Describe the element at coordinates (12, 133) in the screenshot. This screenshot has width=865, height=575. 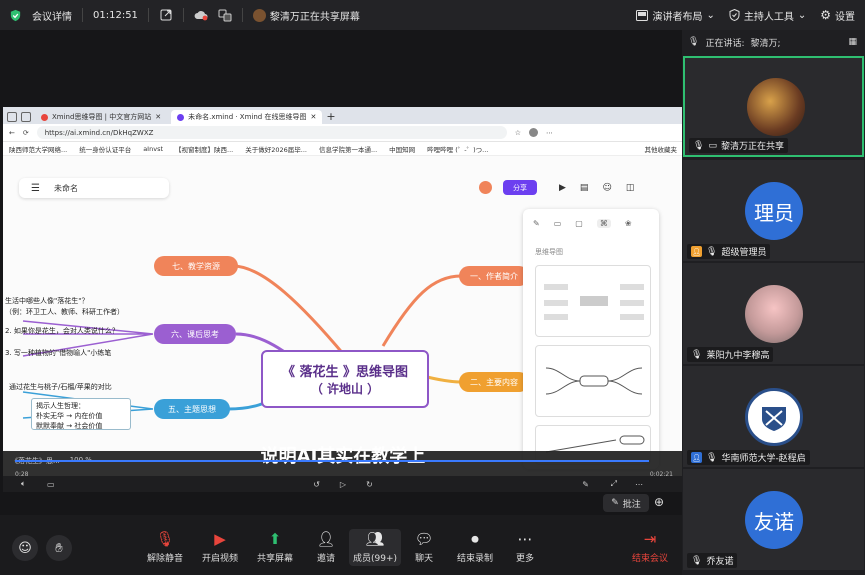
I see `back-icon: ←` at that location.